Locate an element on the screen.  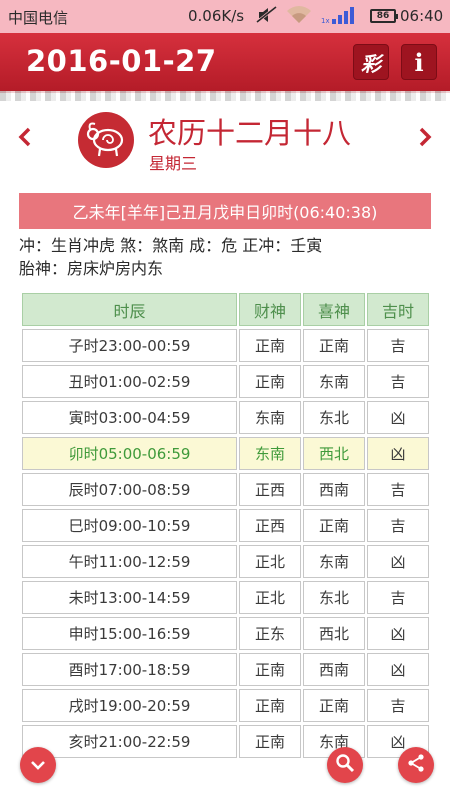
header-time: 时辰 is located at coordinates (129, 309).